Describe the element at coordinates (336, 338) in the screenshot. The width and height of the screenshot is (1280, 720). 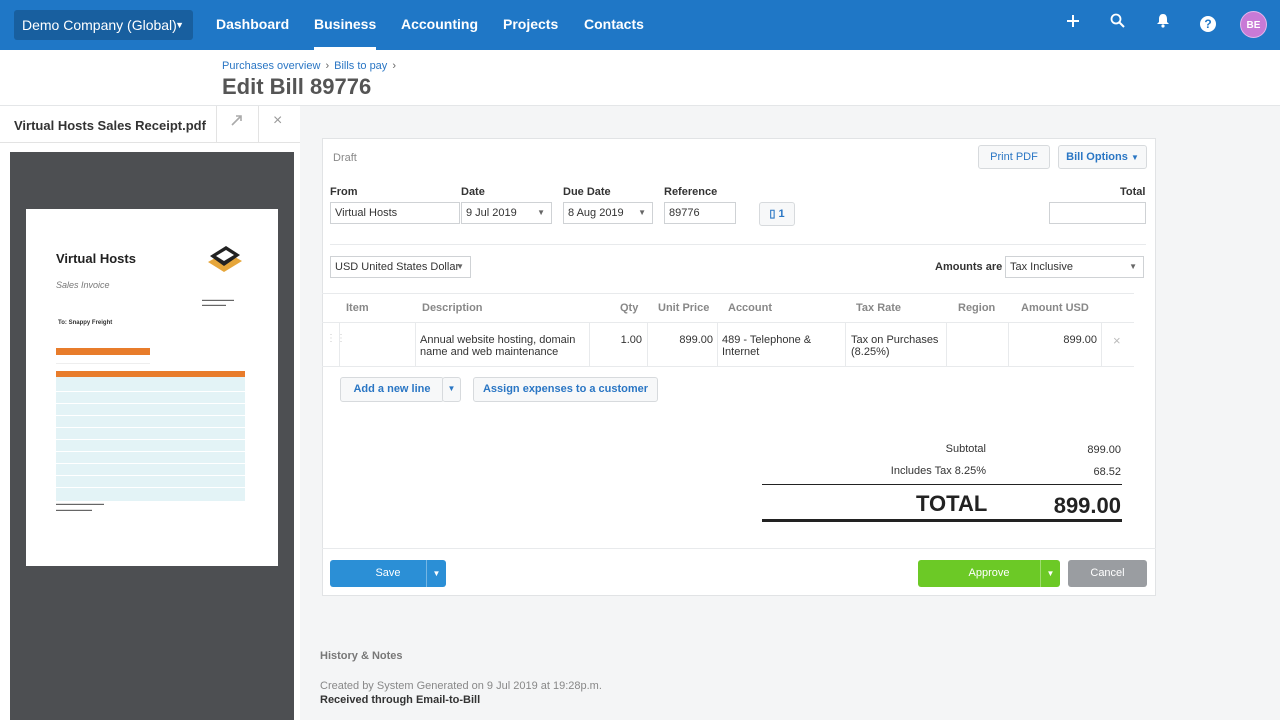
I see `drag-handle-icon: ⋮⋮` at that location.